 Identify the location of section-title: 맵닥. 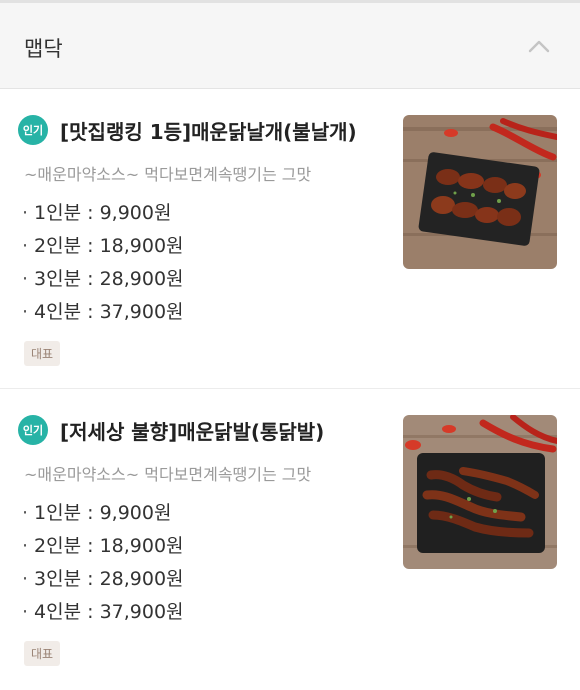
(43, 49).